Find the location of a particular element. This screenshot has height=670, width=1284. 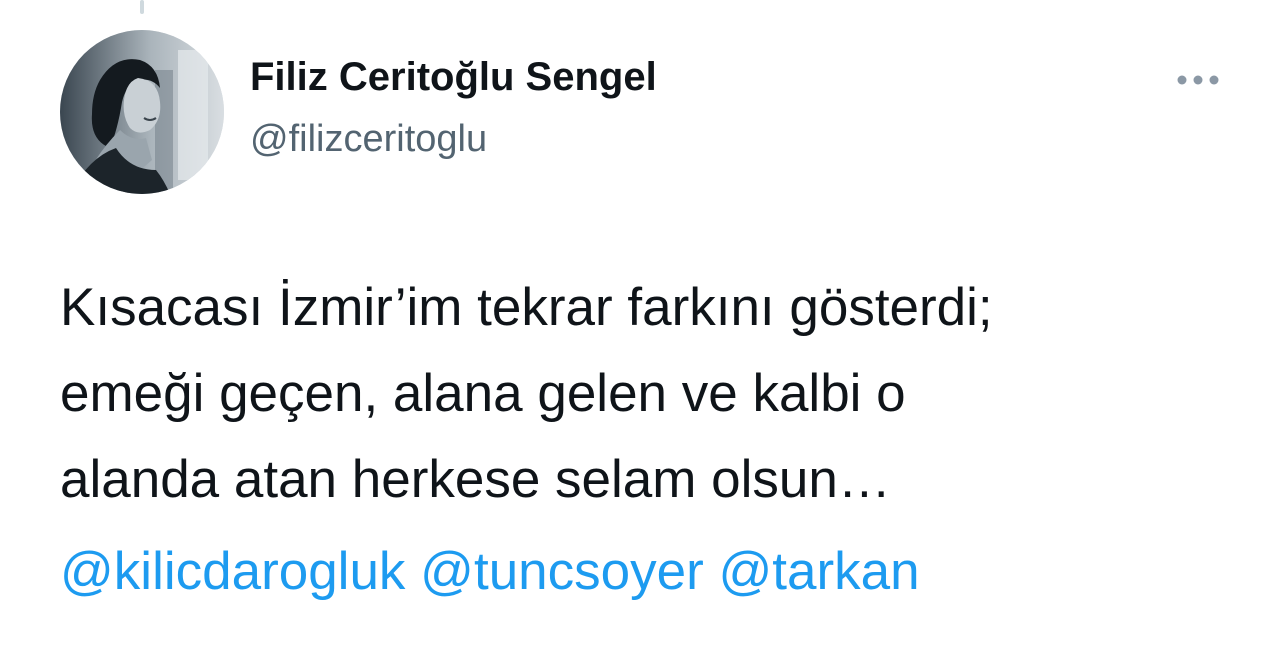

avatar is located at coordinates (142, 112).